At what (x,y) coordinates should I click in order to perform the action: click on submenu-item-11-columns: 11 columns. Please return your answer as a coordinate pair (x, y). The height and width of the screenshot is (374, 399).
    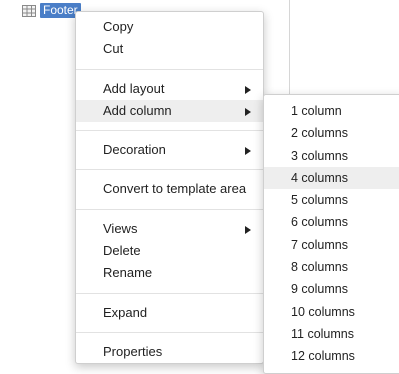
    Looking at the image, I should click on (331, 334).